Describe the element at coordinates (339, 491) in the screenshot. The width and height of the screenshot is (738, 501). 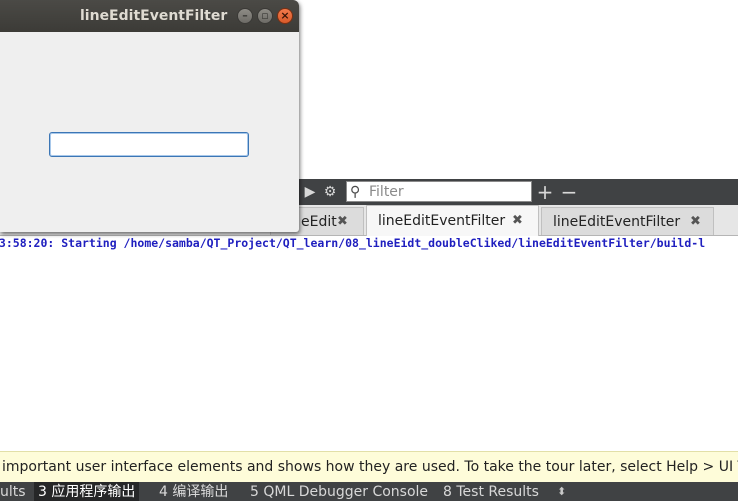
I see `pane-button-qml-debugger: 5 QML Debugger Console` at that location.